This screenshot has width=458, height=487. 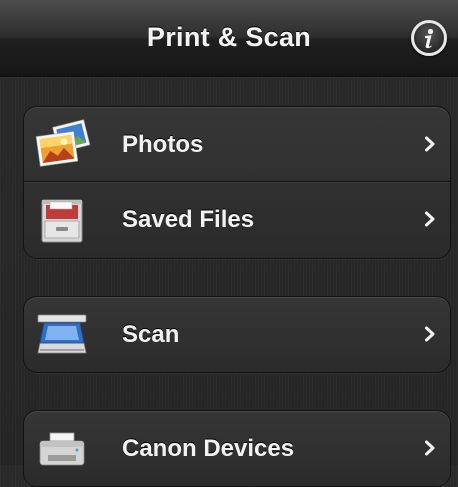 I want to click on menu-row-label: Scan, so click(x=151, y=334).